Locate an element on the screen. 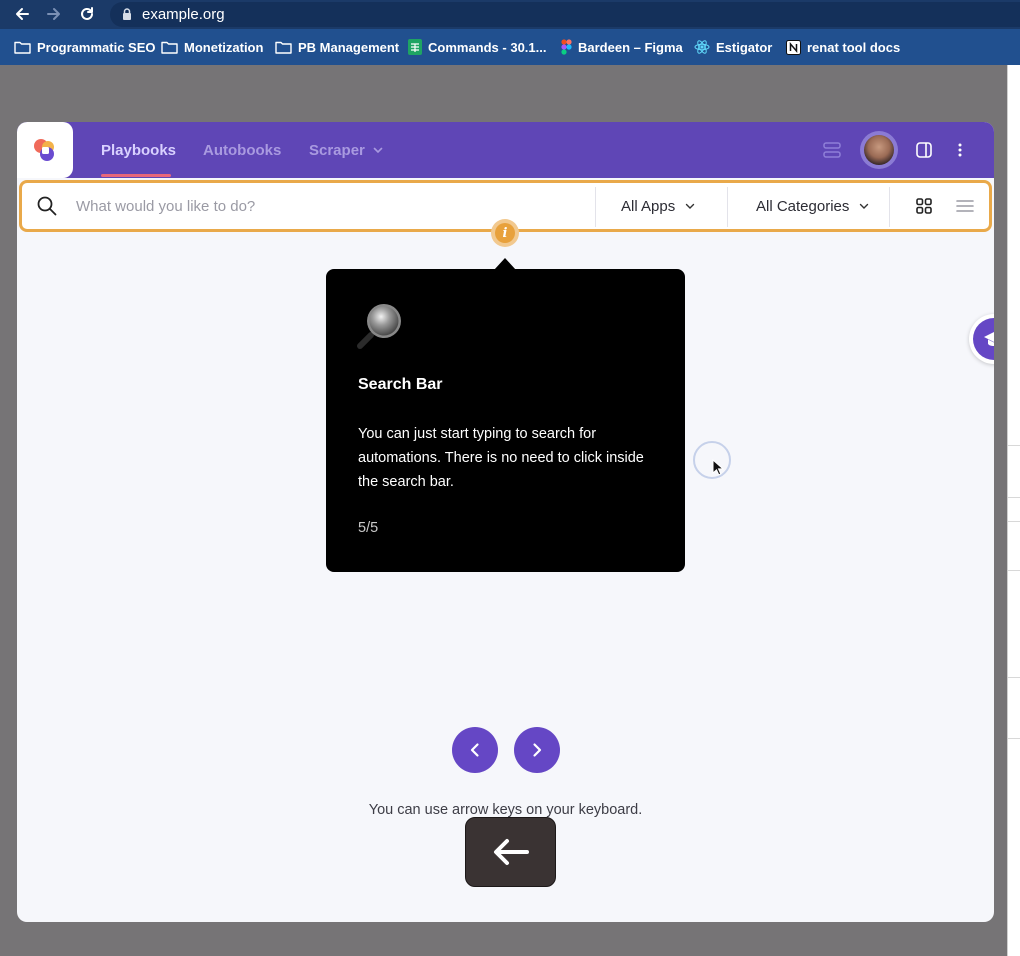 This screenshot has height=956, width=1020. panel-toggle-button is located at coordinates (924, 150).